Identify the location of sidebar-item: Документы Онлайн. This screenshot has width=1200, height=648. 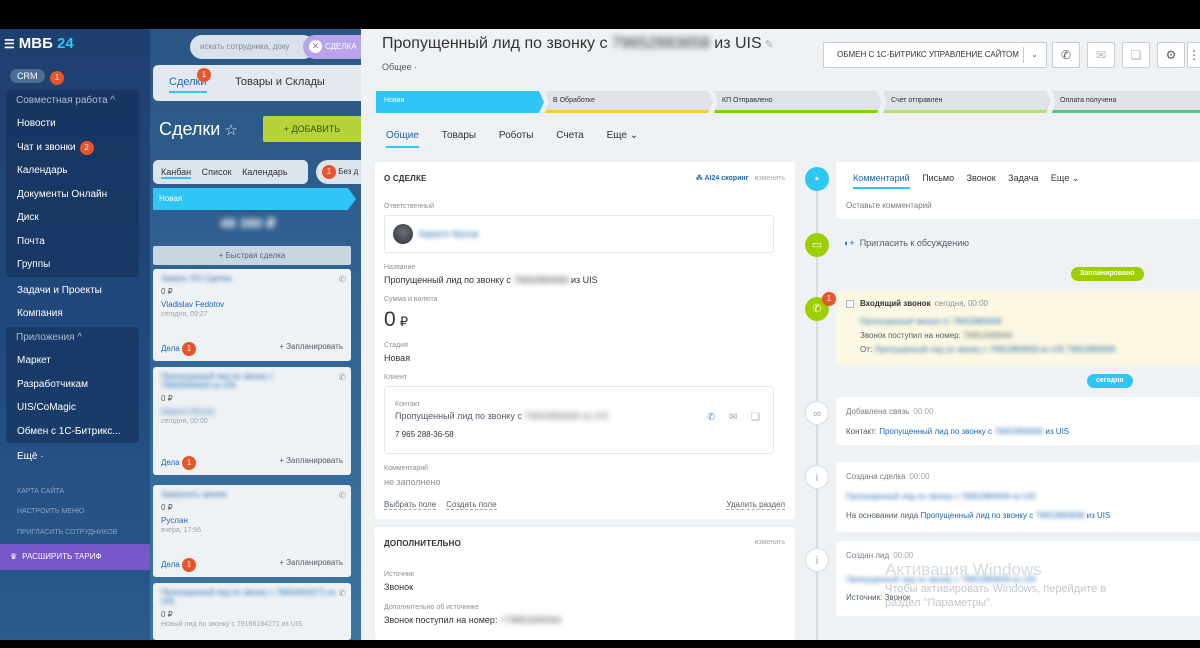
(72, 195).